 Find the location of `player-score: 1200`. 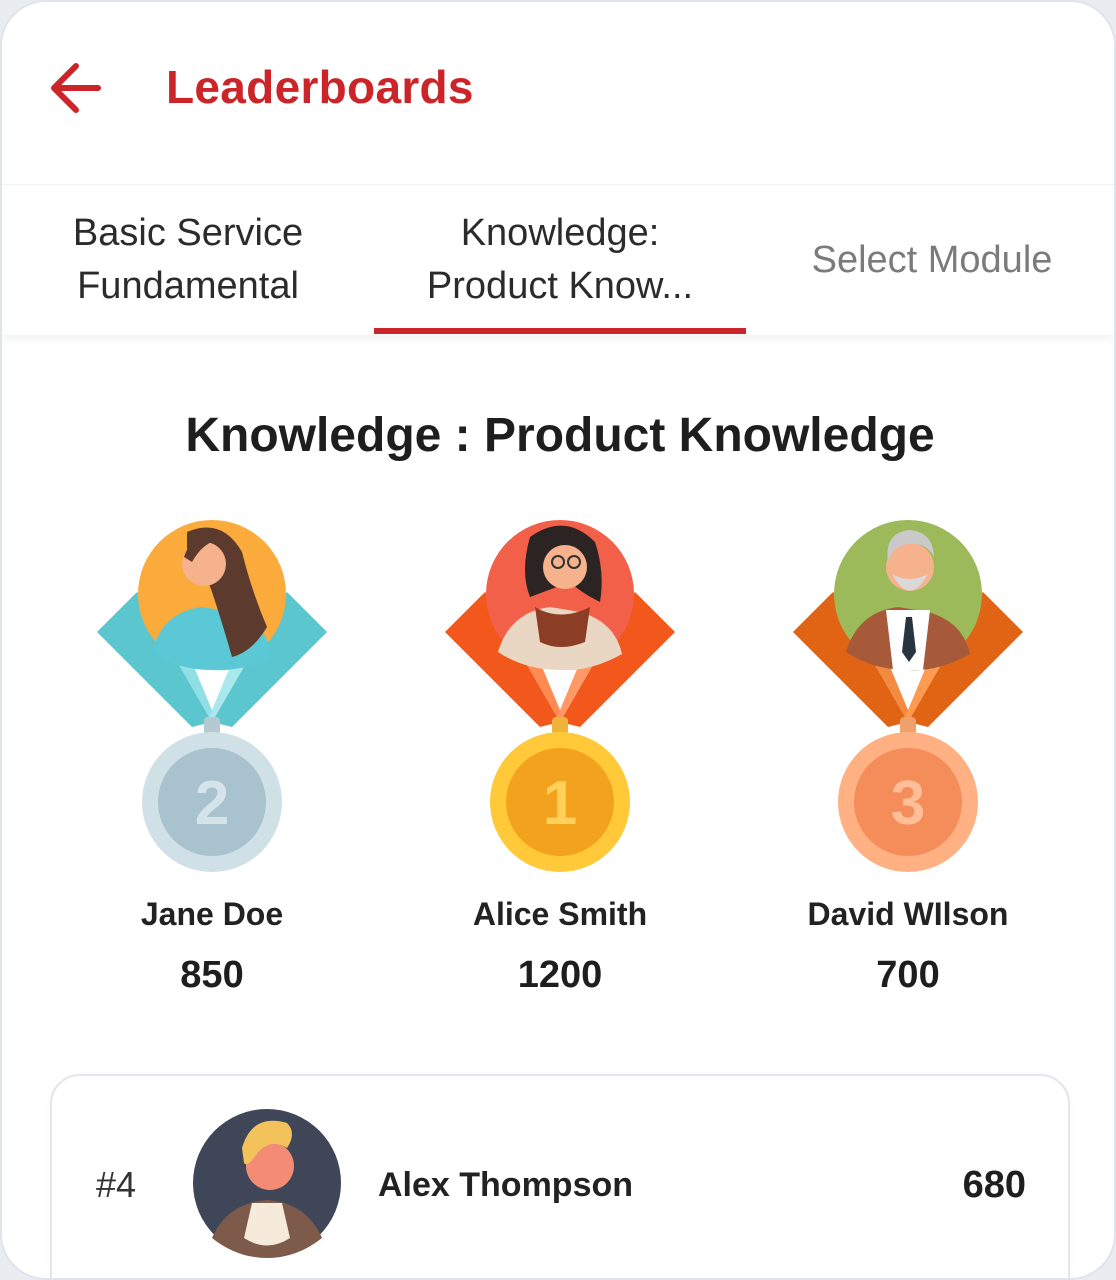

player-score: 1200 is located at coordinates (560, 975).